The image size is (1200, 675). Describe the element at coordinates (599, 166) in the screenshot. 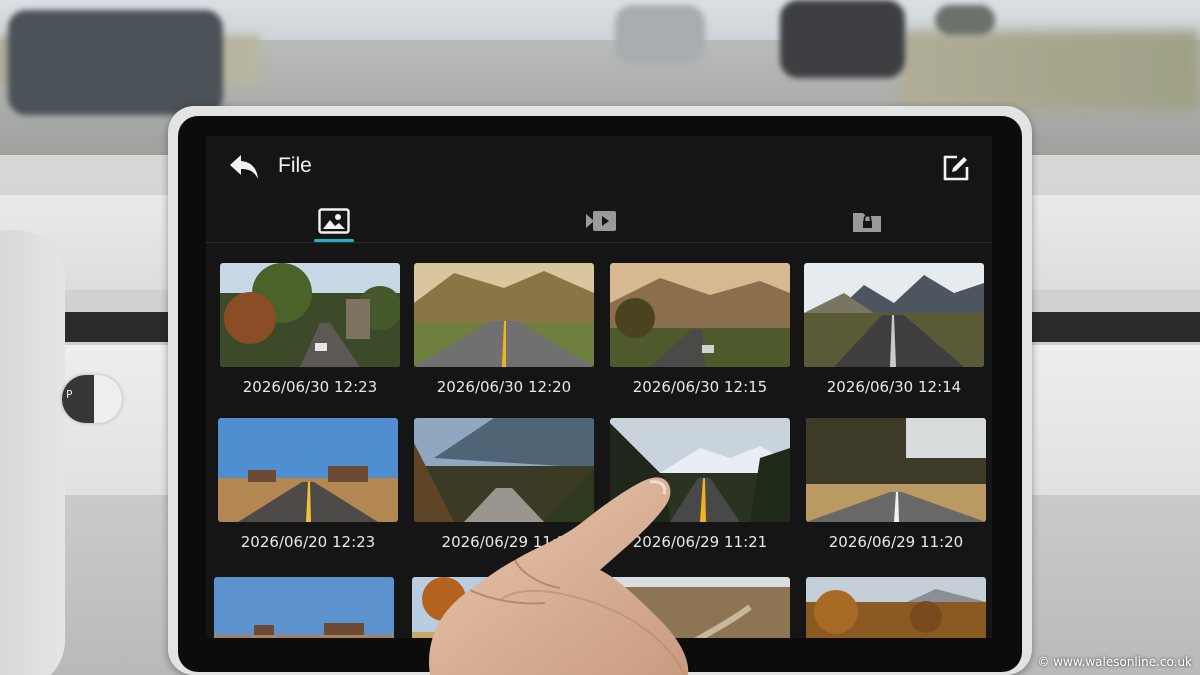

I see `header-bar: File` at that location.